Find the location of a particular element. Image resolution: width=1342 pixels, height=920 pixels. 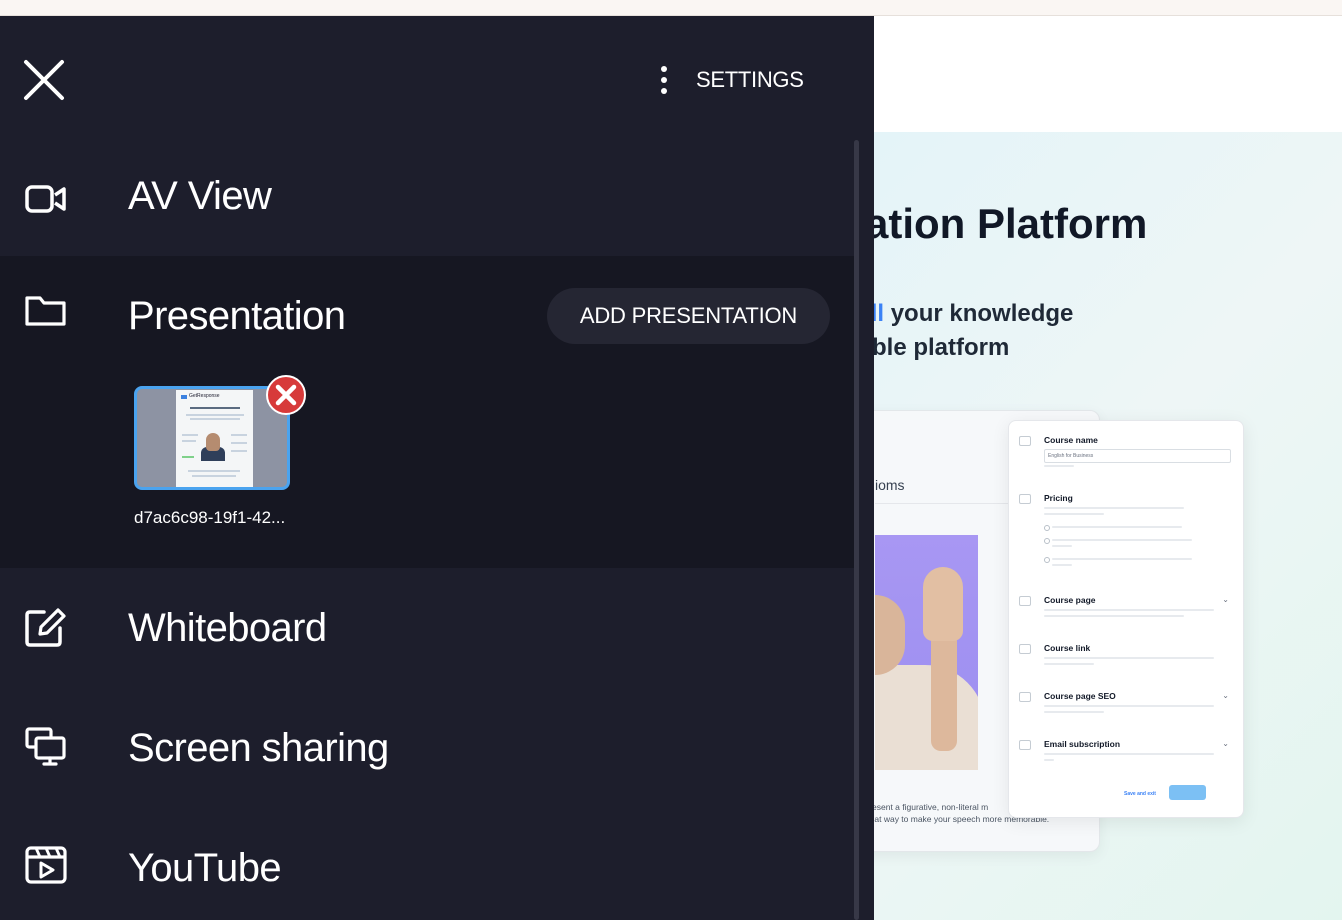

lesson-card-title: ioms is located at coordinates (890, 485).